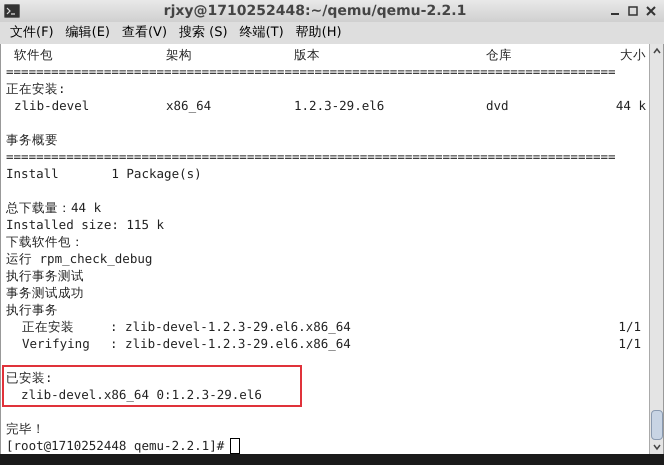 The height and width of the screenshot is (465, 664). Describe the element at coordinates (656, 425) in the screenshot. I see `scrollbar-thumb` at that location.